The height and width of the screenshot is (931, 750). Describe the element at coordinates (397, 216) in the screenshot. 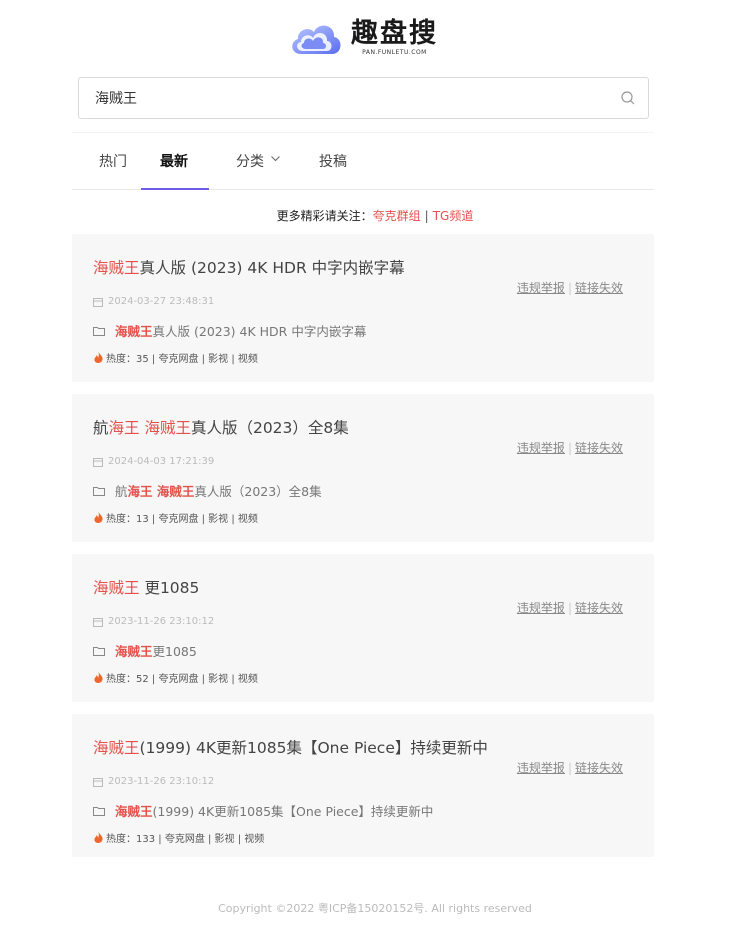

I see `quark-group-link: 夸克群组` at that location.